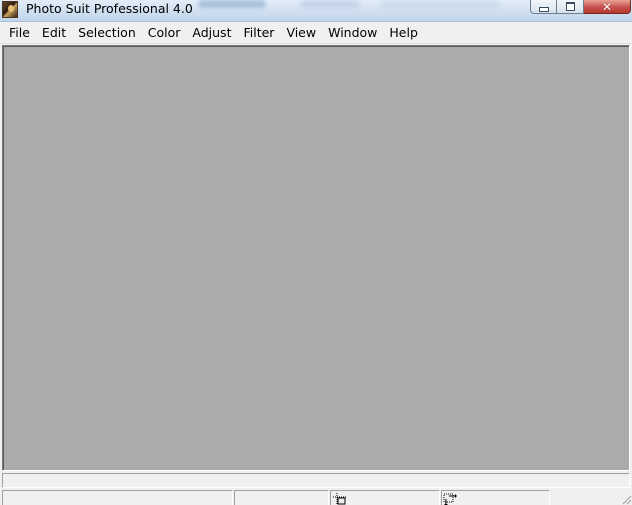 The width and height of the screenshot is (632, 505). Describe the element at coordinates (316, 480) in the screenshot. I see `info-strip` at that location.